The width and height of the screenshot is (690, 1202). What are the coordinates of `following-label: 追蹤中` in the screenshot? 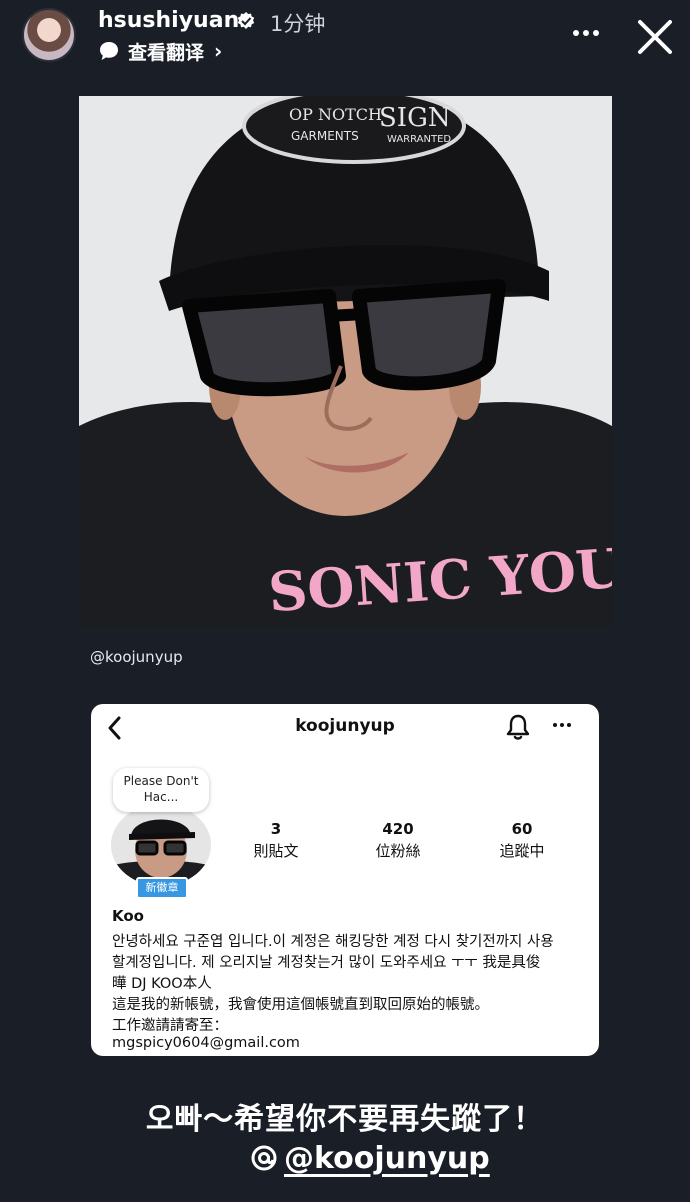 It's located at (522, 851).